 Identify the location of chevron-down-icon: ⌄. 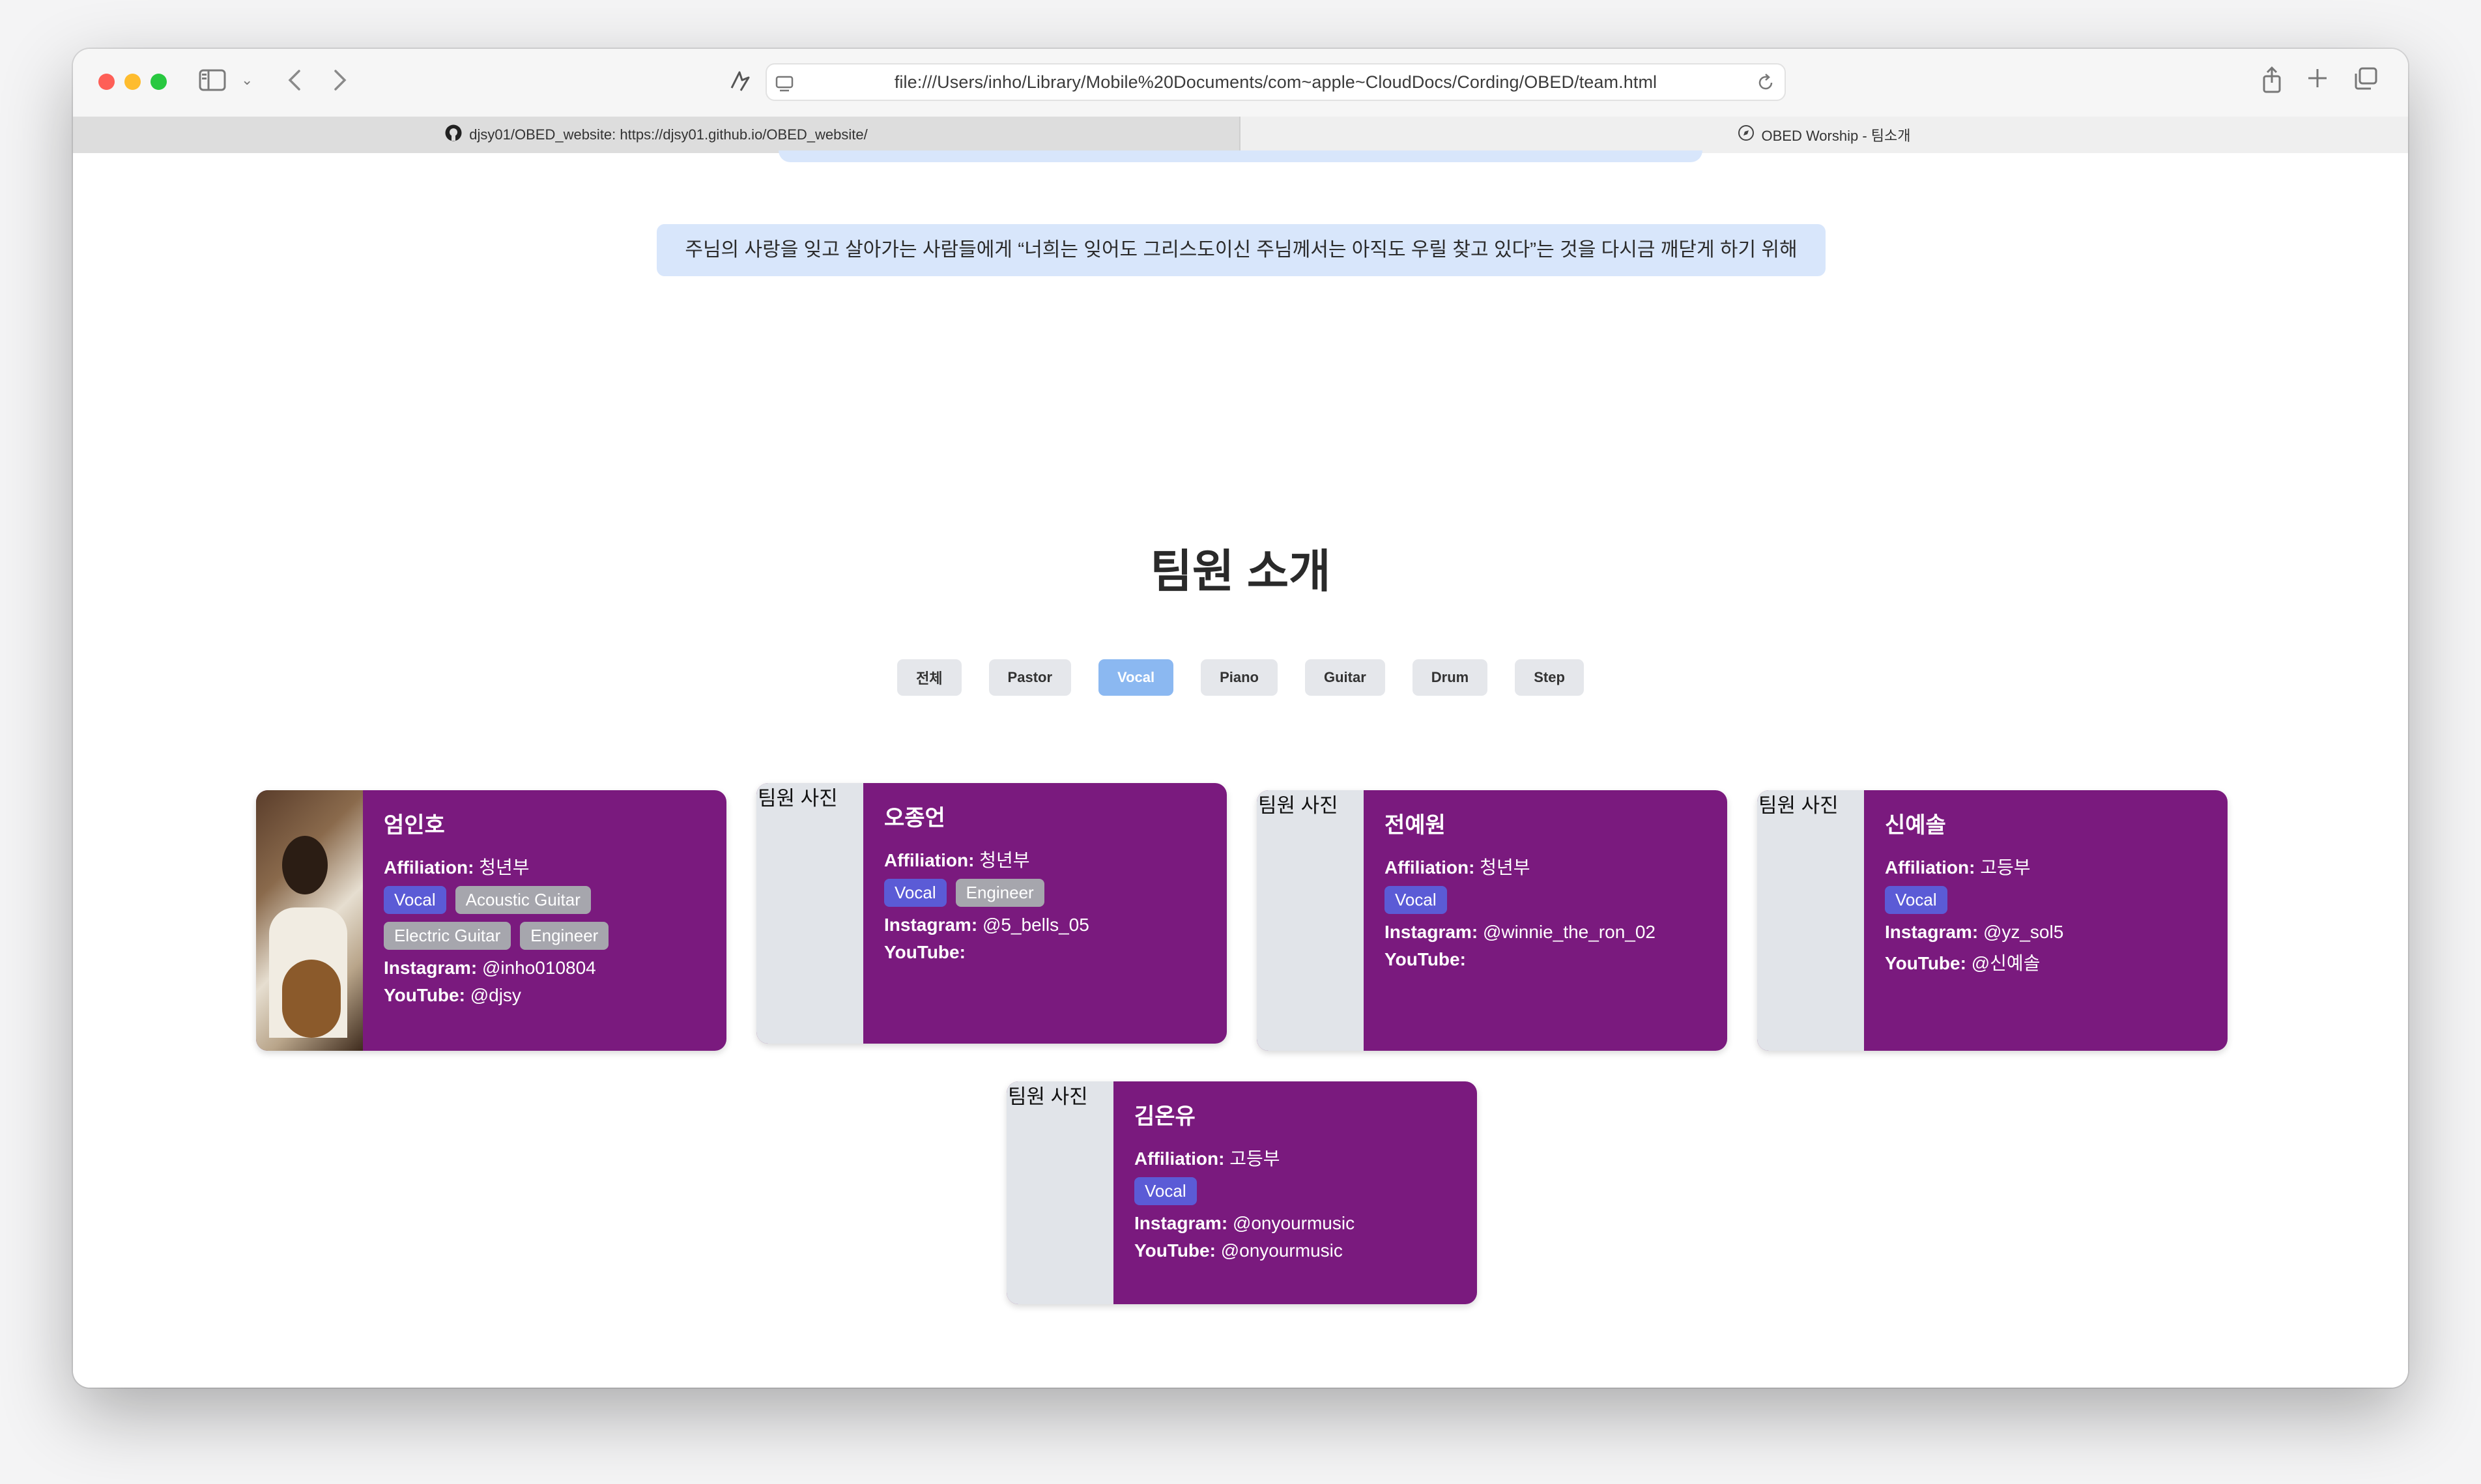
(247, 81).